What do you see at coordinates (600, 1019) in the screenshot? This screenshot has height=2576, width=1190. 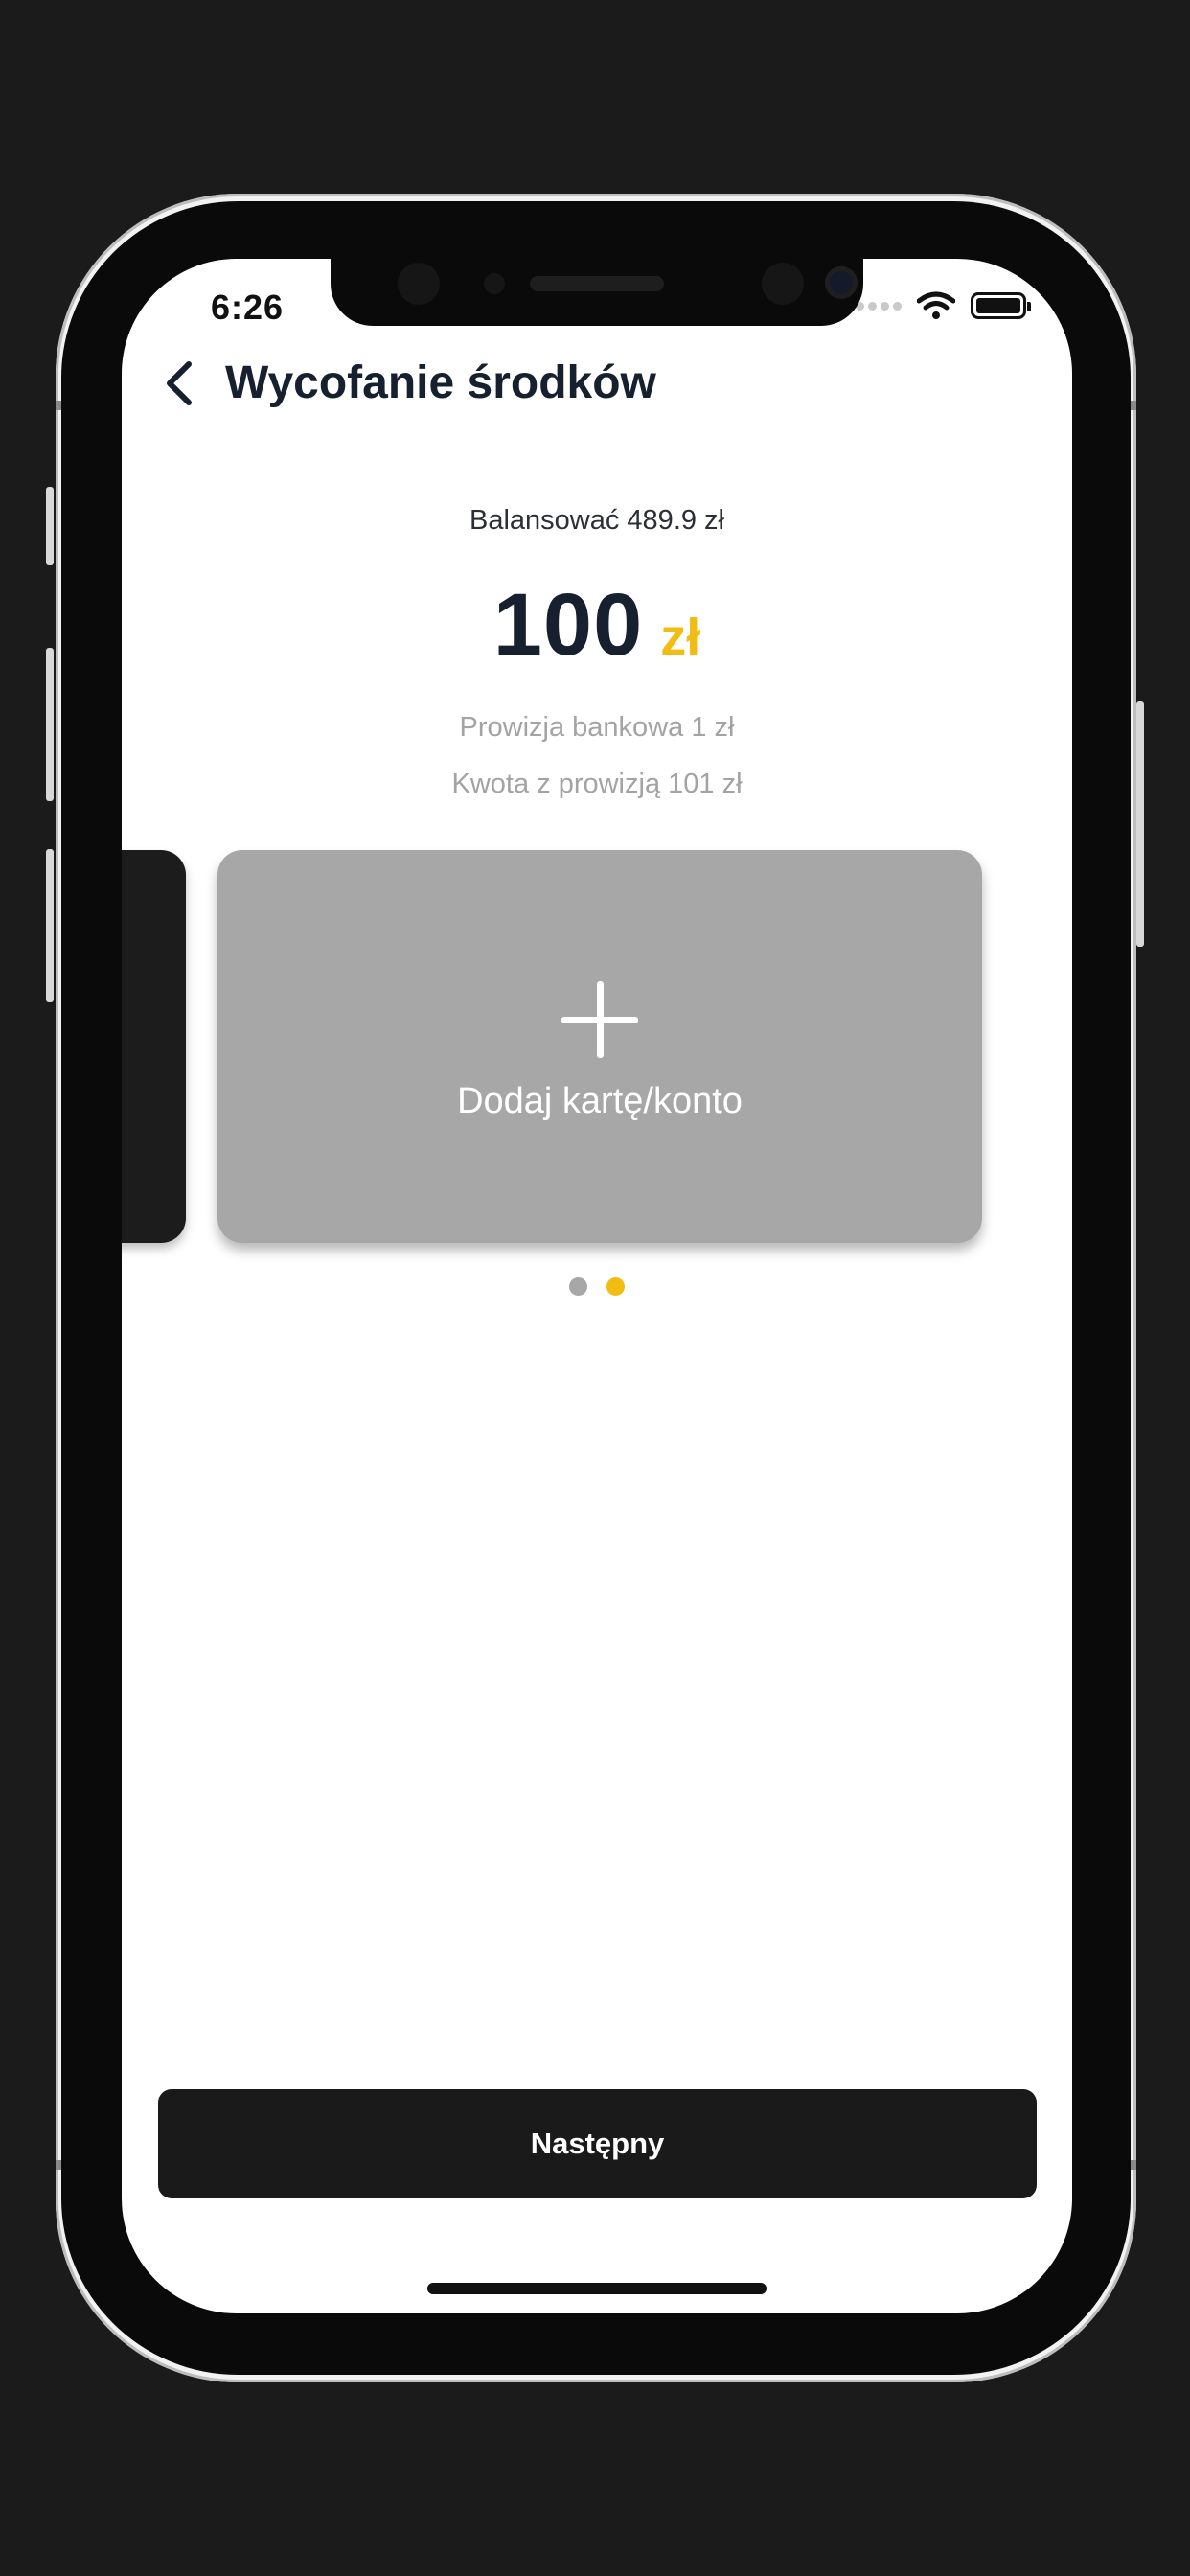 I see `plus-icon` at bounding box center [600, 1019].